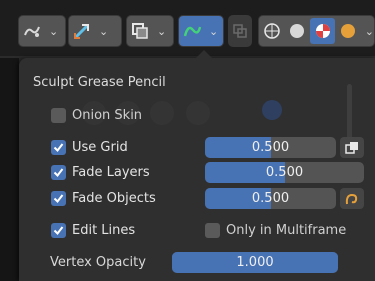 This screenshot has height=281, width=375. I want to click on transform-icon, so click(82, 31).